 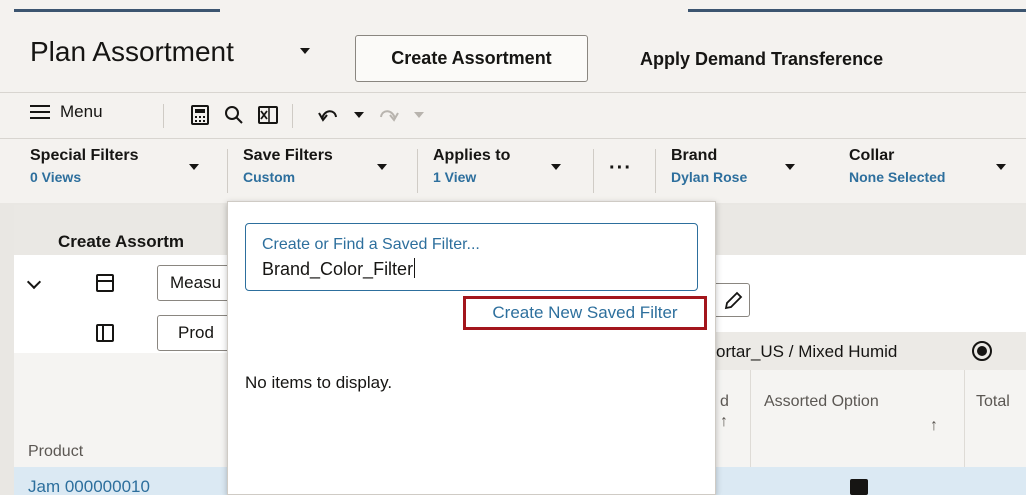 I want to click on column-header-total: Total, so click(x=993, y=402).